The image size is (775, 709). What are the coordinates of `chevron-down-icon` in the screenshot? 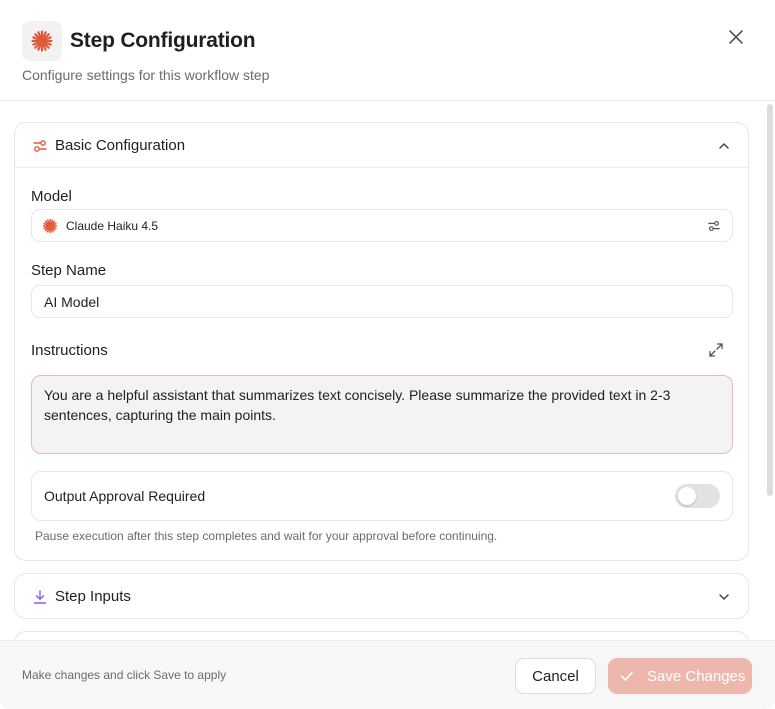 It's located at (724, 597).